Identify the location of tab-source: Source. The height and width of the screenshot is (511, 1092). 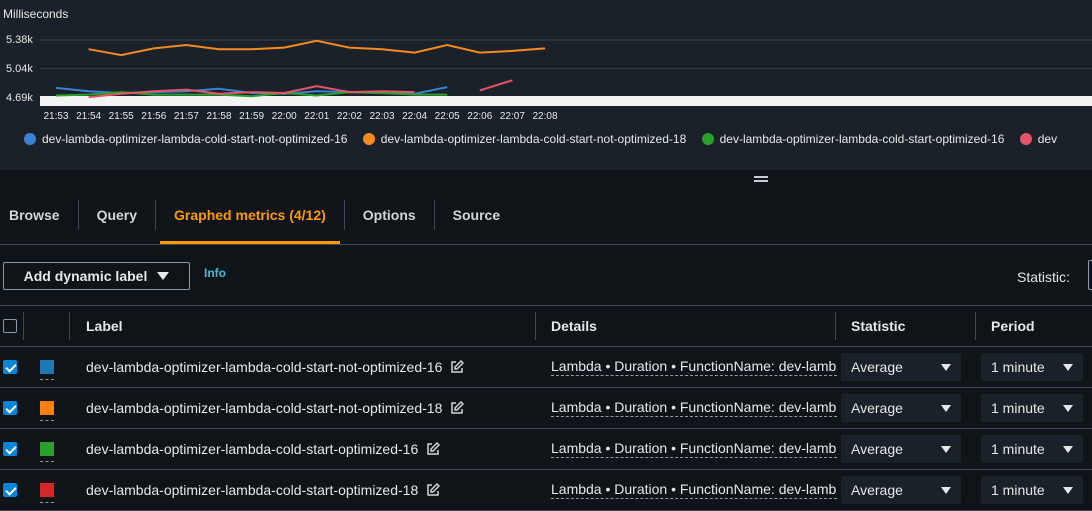
(476, 215).